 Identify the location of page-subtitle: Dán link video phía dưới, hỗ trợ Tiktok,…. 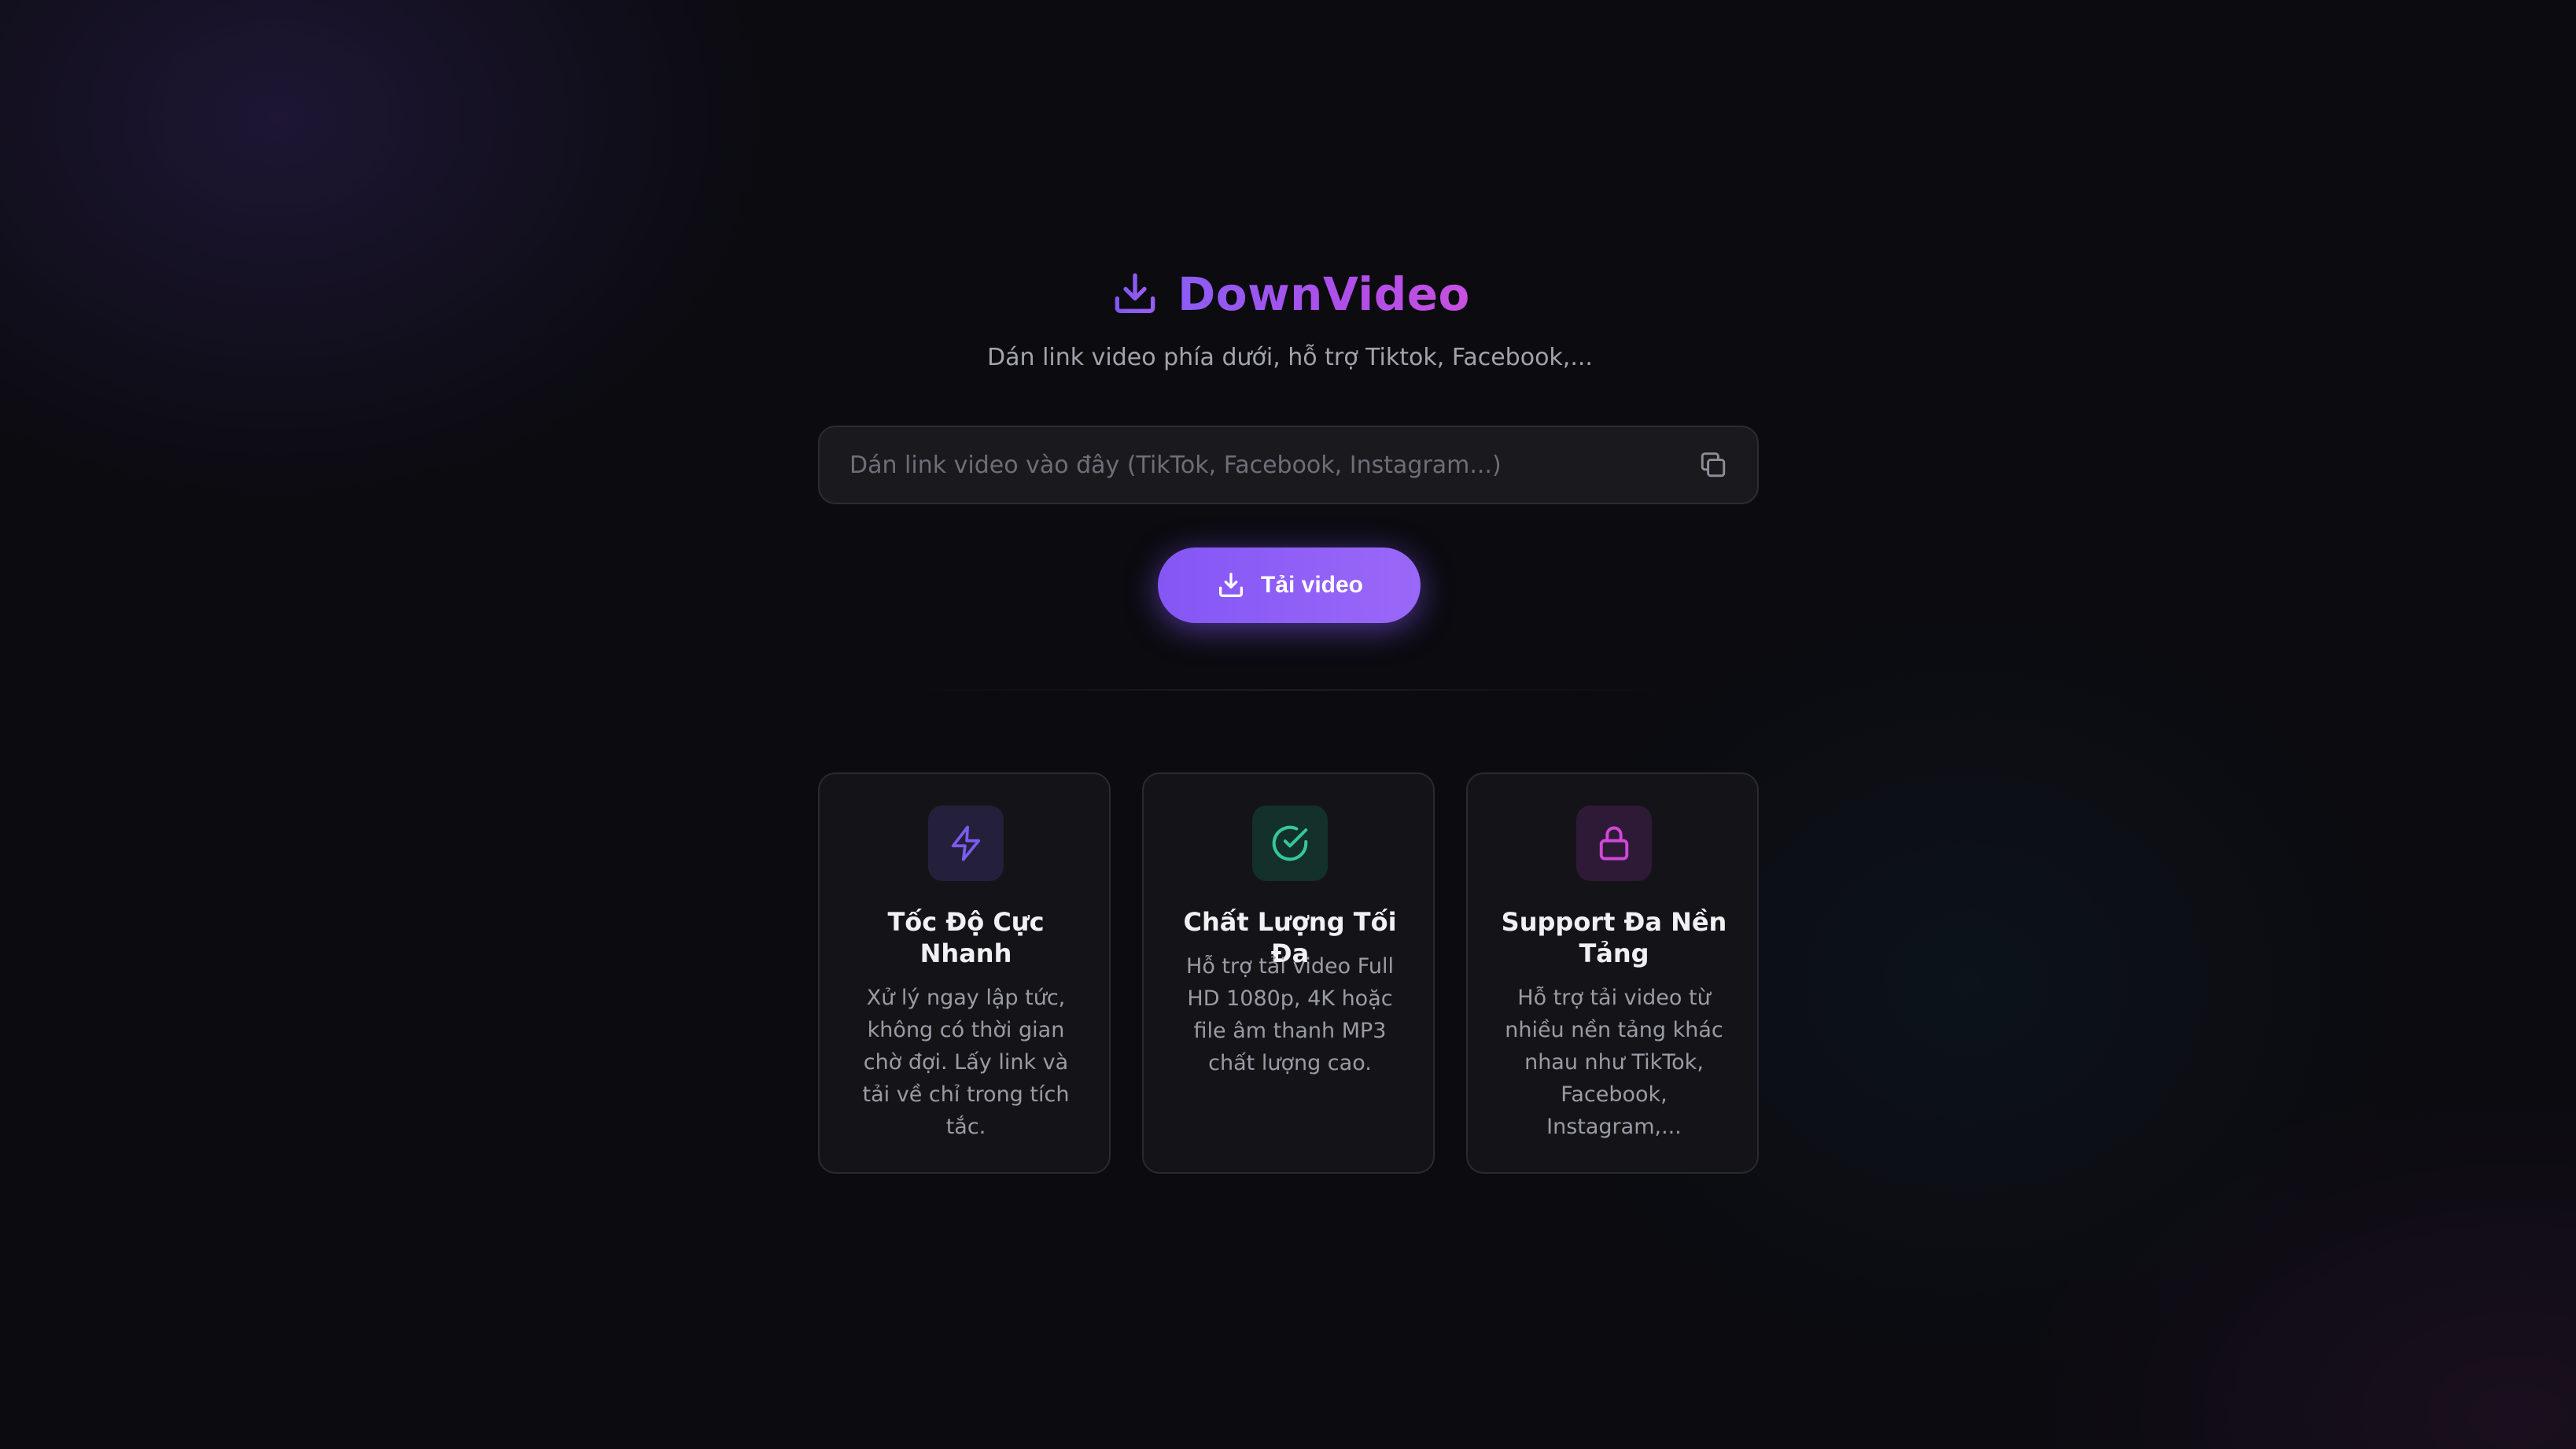
(1290, 357).